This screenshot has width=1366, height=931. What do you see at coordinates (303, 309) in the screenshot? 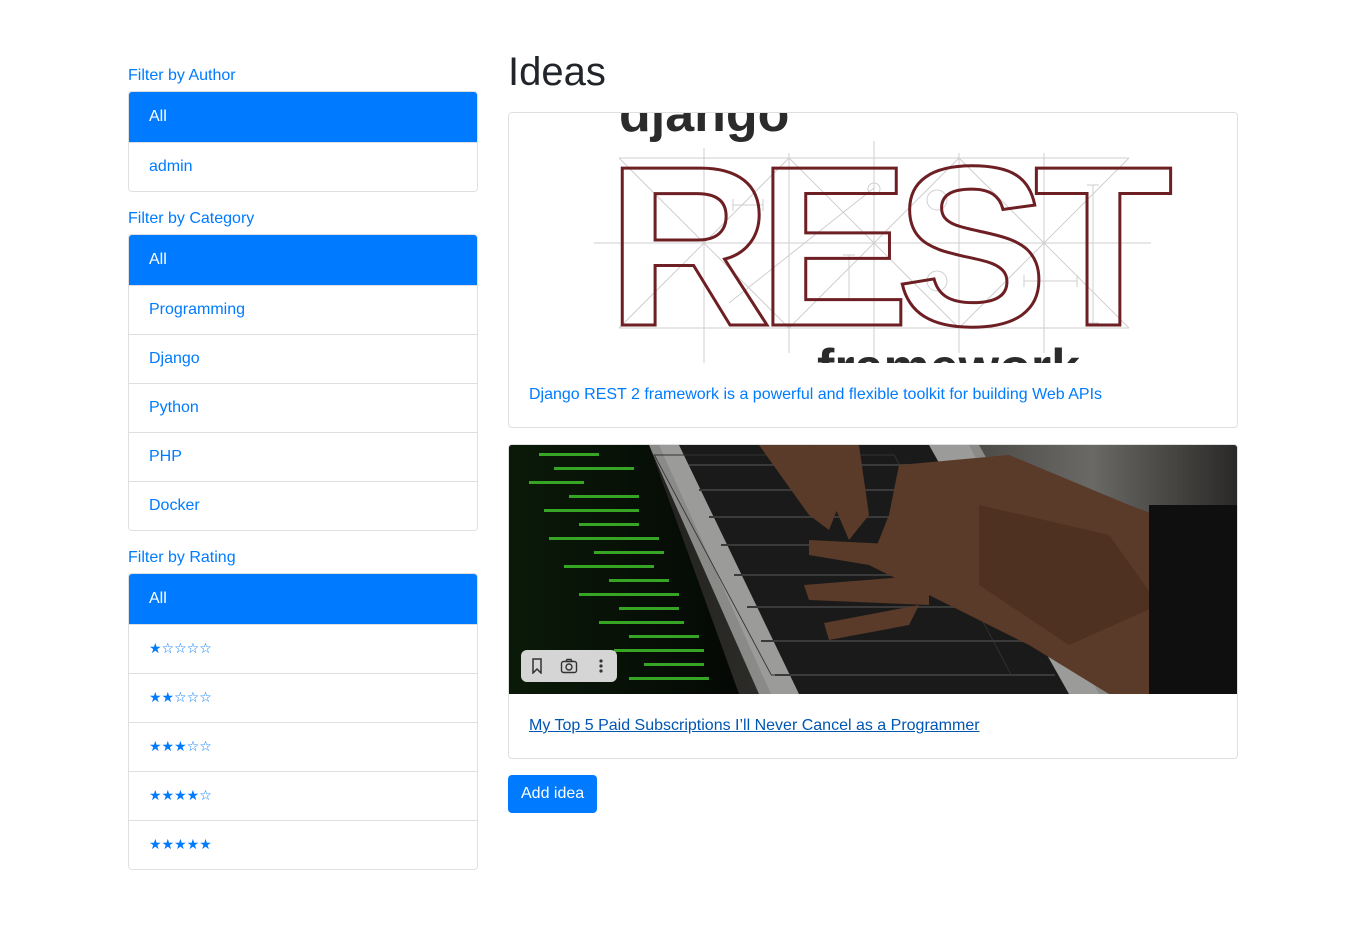
I see `category-filter-programming: Programming` at bounding box center [303, 309].